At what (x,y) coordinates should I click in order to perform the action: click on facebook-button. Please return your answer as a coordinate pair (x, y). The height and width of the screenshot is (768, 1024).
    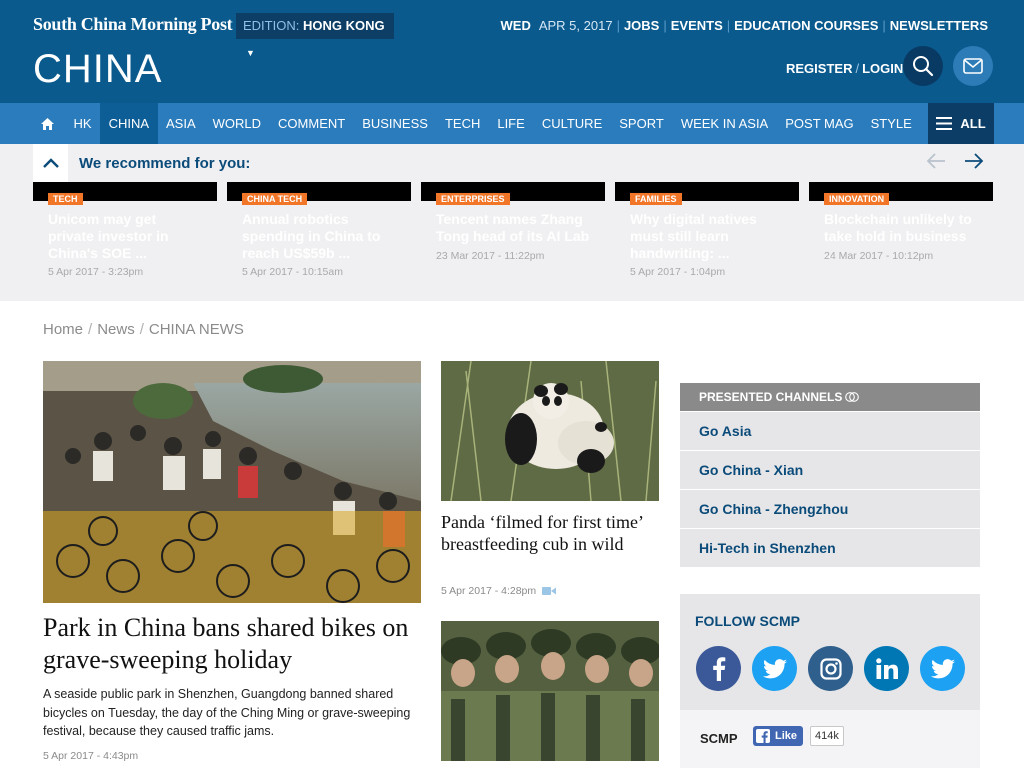
    Looking at the image, I should click on (718, 668).